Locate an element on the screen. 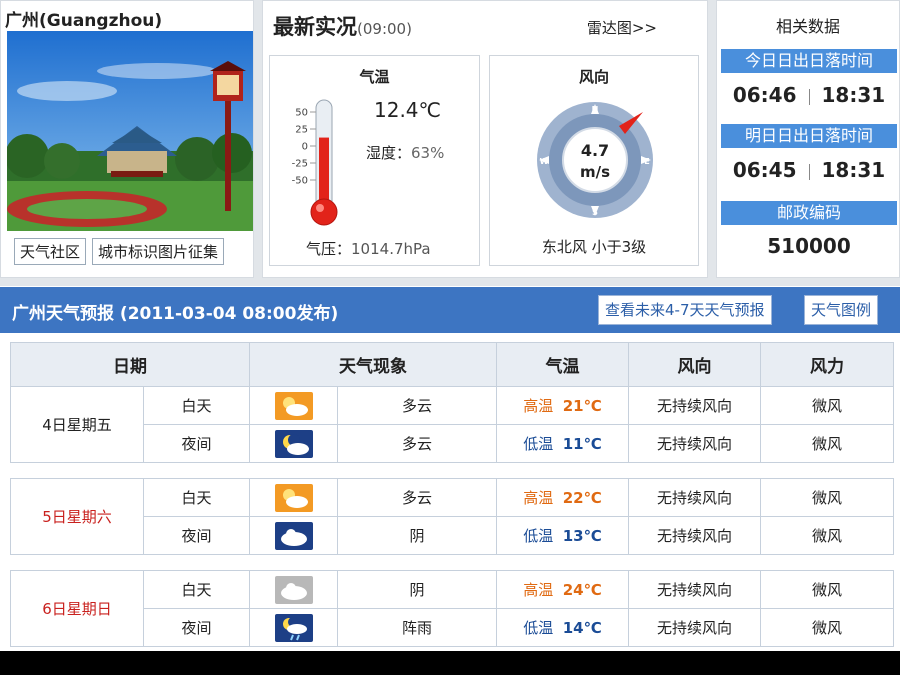 Image resolution: width=900 pixels, height=675 pixels. weather-legend-button: 天气图例 is located at coordinates (841, 310).